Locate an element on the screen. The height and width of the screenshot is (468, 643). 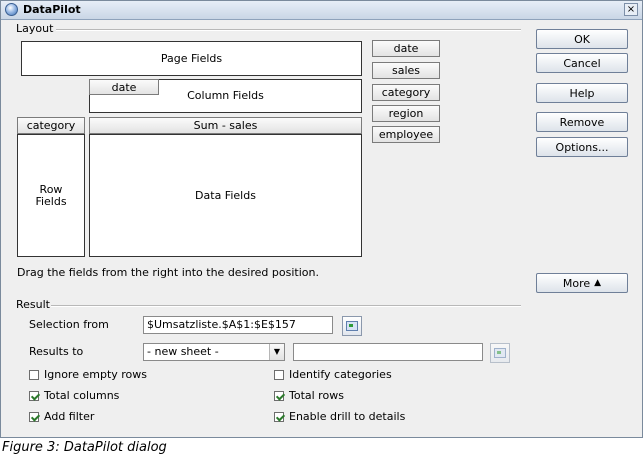
add-filter-checkbox: Add filter is located at coordinates (61, 416).